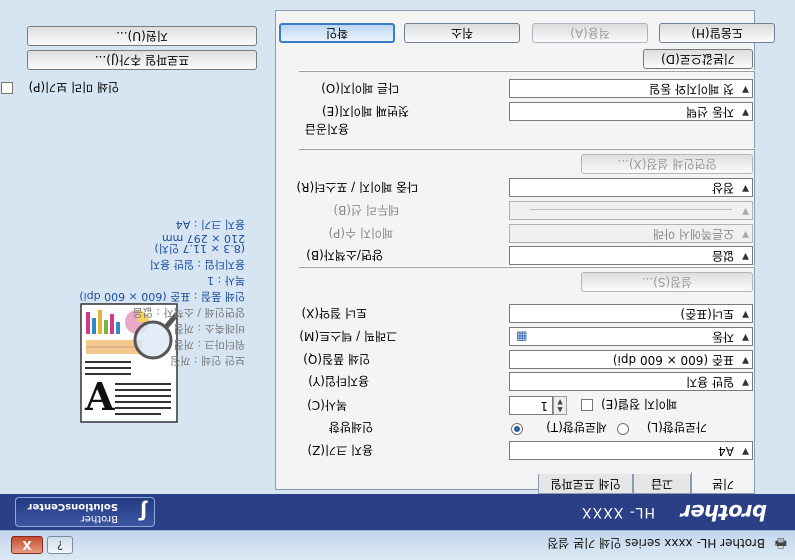 The width and height of the screenshot is (795, 560). I want to click on media-type-label: 용지타입(Y), so click(338, 381).